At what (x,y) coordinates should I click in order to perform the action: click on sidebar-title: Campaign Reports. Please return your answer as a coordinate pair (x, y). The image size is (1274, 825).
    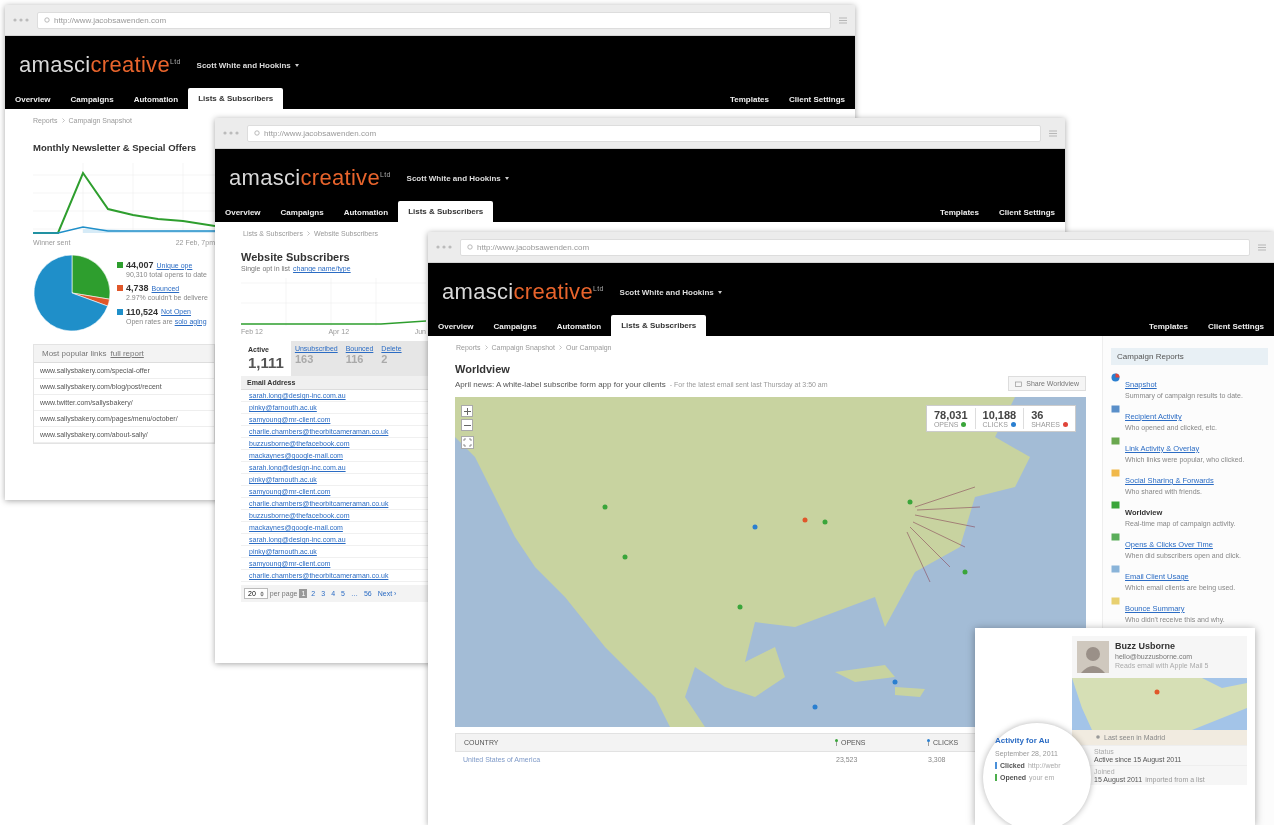
    Looking at the image, I should click on (1189, 356).